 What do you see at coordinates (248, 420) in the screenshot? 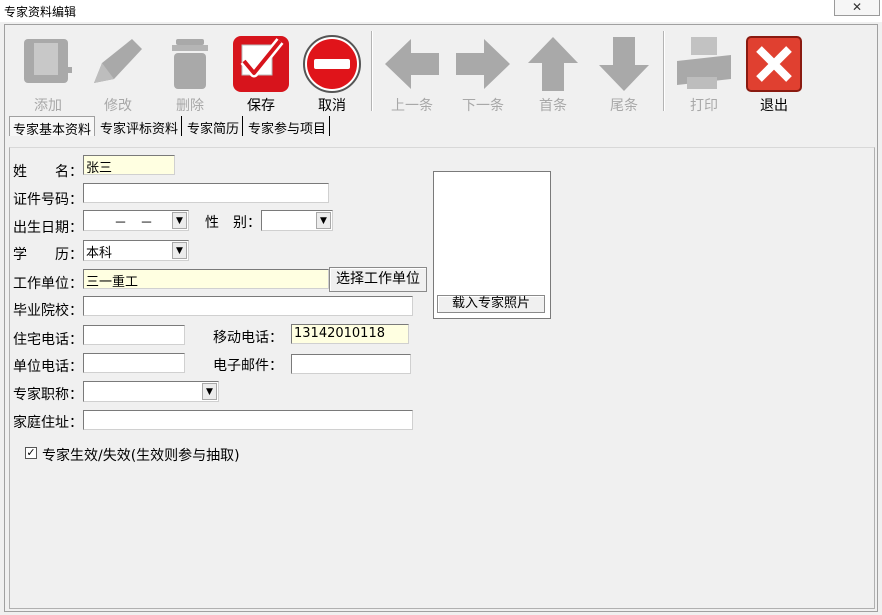
I see `address-input` at bounding box center [248, 420].